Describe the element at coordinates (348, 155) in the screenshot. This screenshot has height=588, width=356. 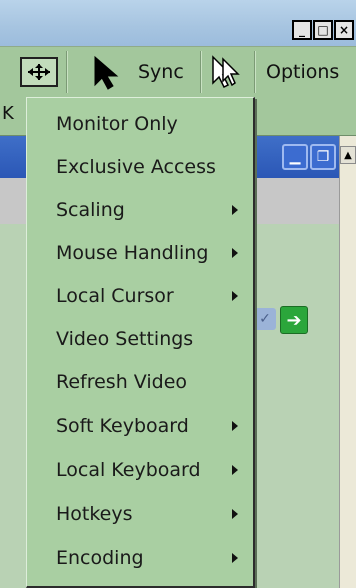
I see `scroll-up-button: ▲` at that location.